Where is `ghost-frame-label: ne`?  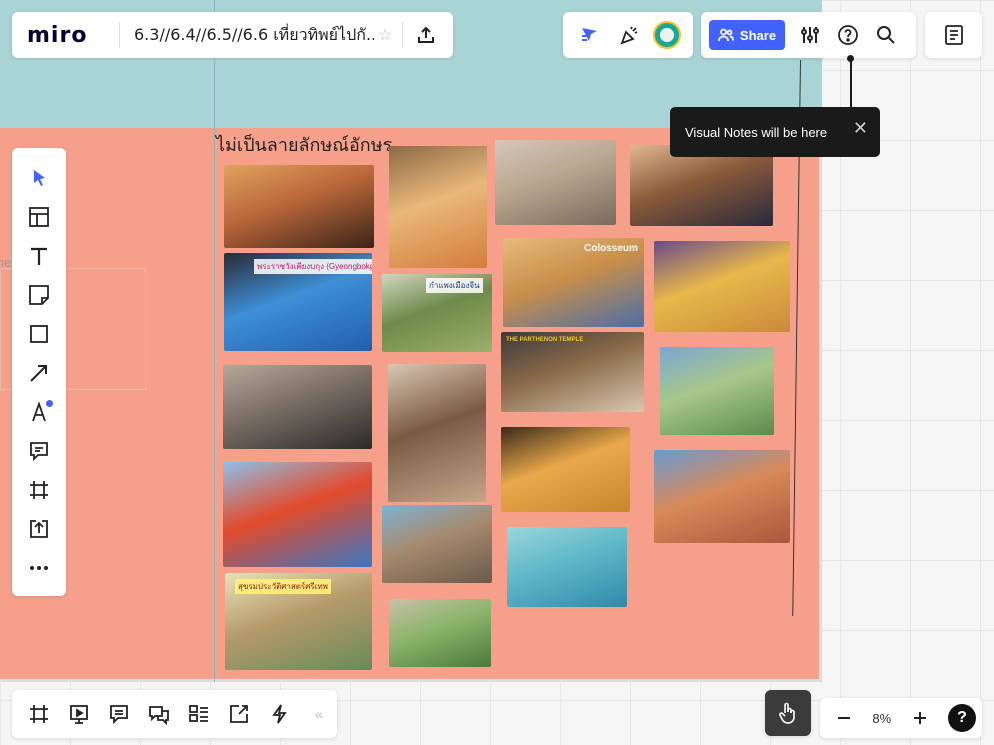
ghost-frame-label: ne is located at coordinates (6, 262).